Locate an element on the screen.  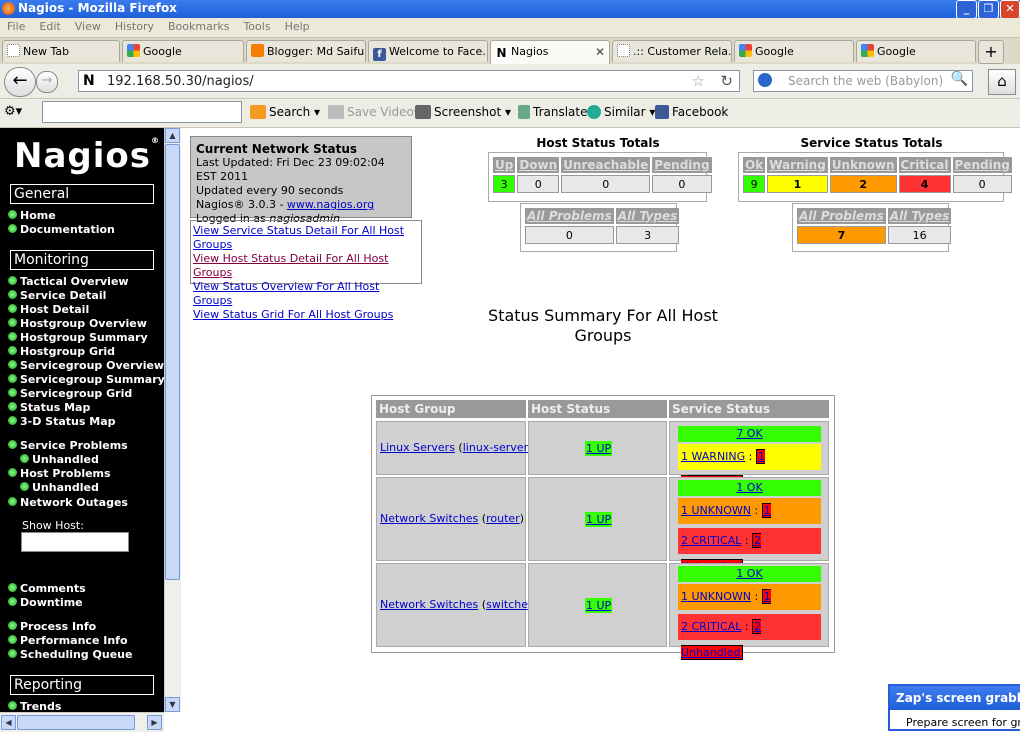
menu-bookmarks: Bookmarks is located at coordinates (198, 25).